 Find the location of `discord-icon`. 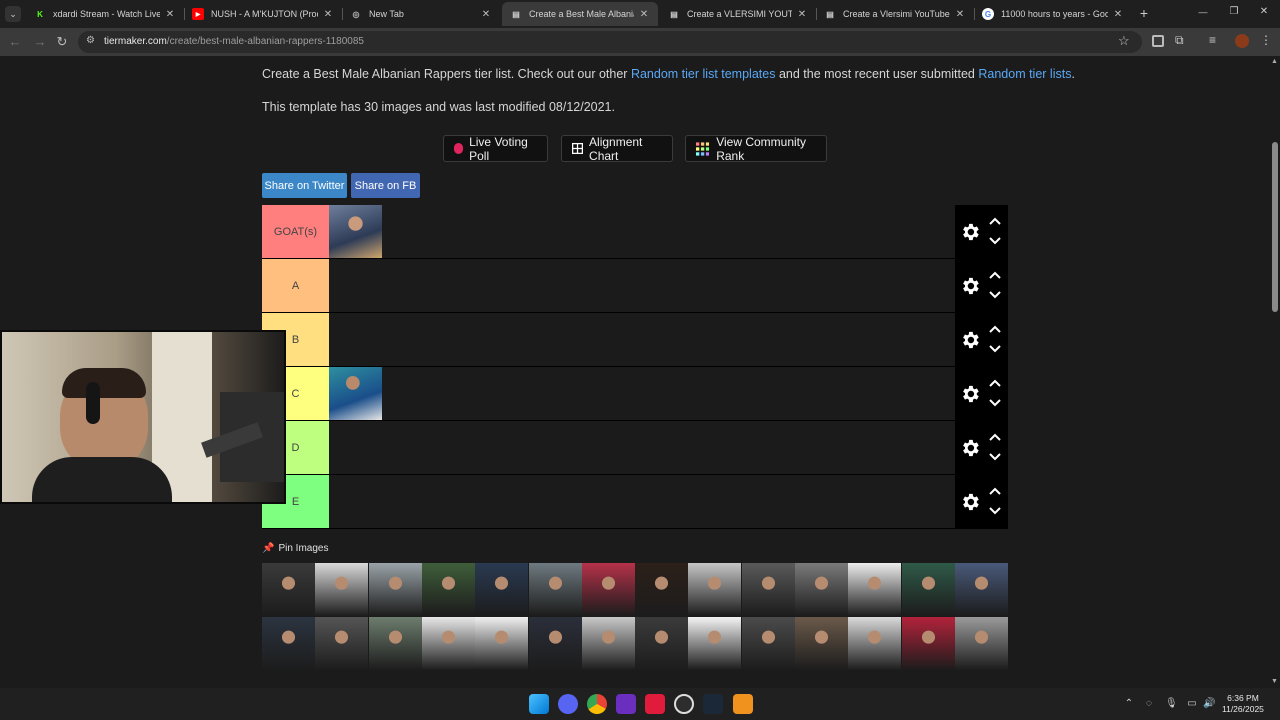

discord-icon is located at coordinates (568, 704).